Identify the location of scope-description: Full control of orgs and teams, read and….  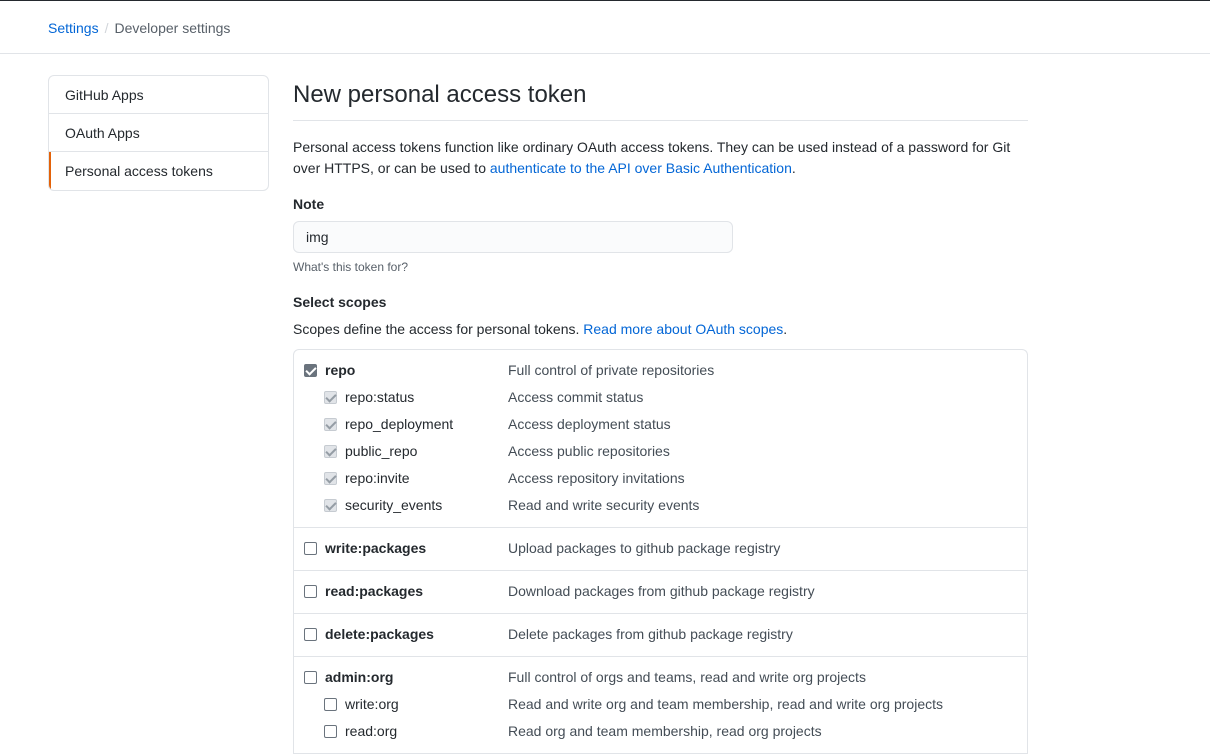
(687, 677).